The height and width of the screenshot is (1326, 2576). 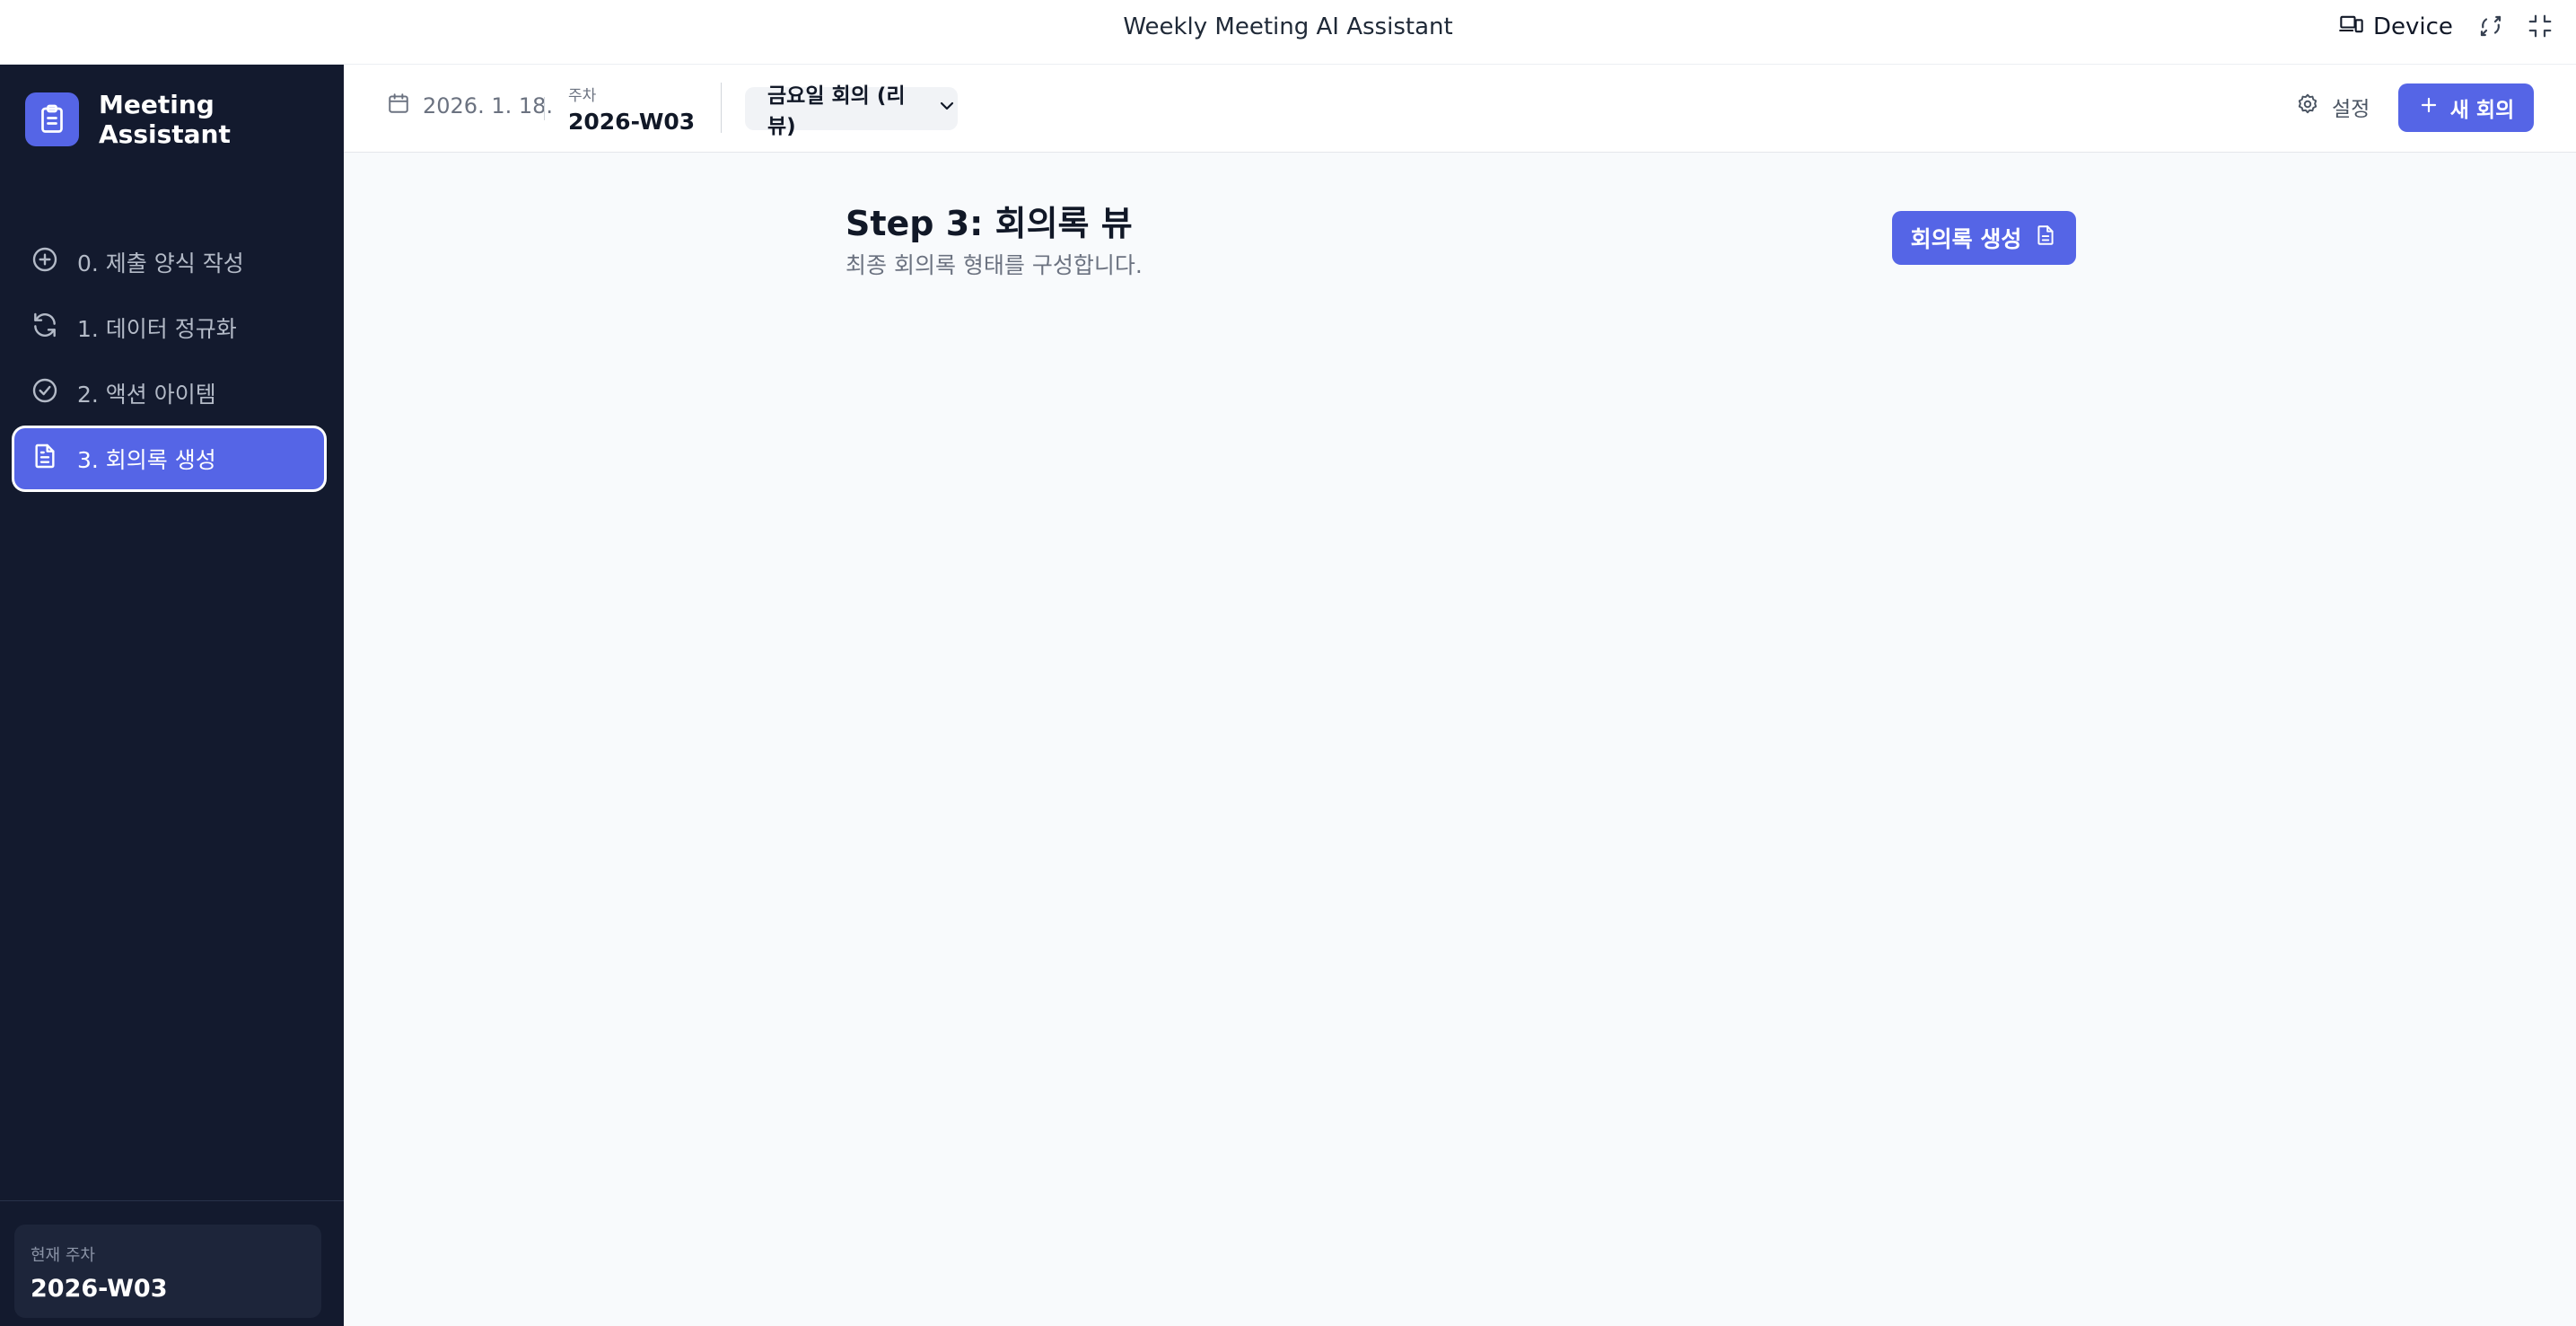 I want to click on current-week-label: 현재 주차, so click(x=63, y=1255).